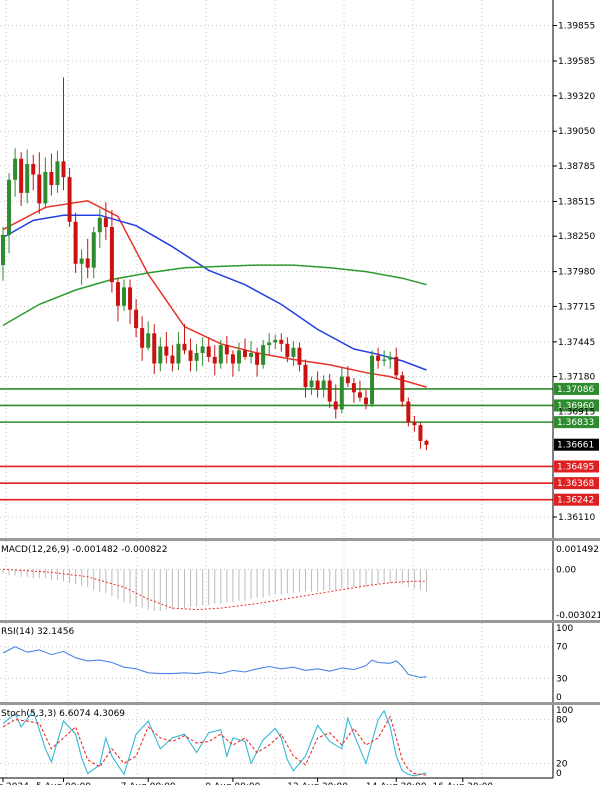  What do you see at coordinates (576, 412) in the screenshot?
I see `price-label-partial: 1.36915` at bounding box center [576, 412].